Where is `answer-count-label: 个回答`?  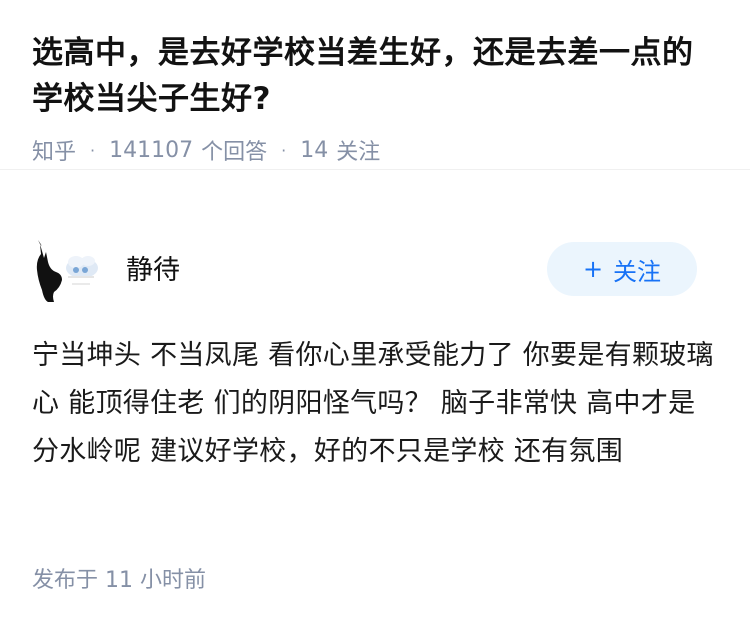 answer-count-label: 个回答 is located at coordinates (234, 150).